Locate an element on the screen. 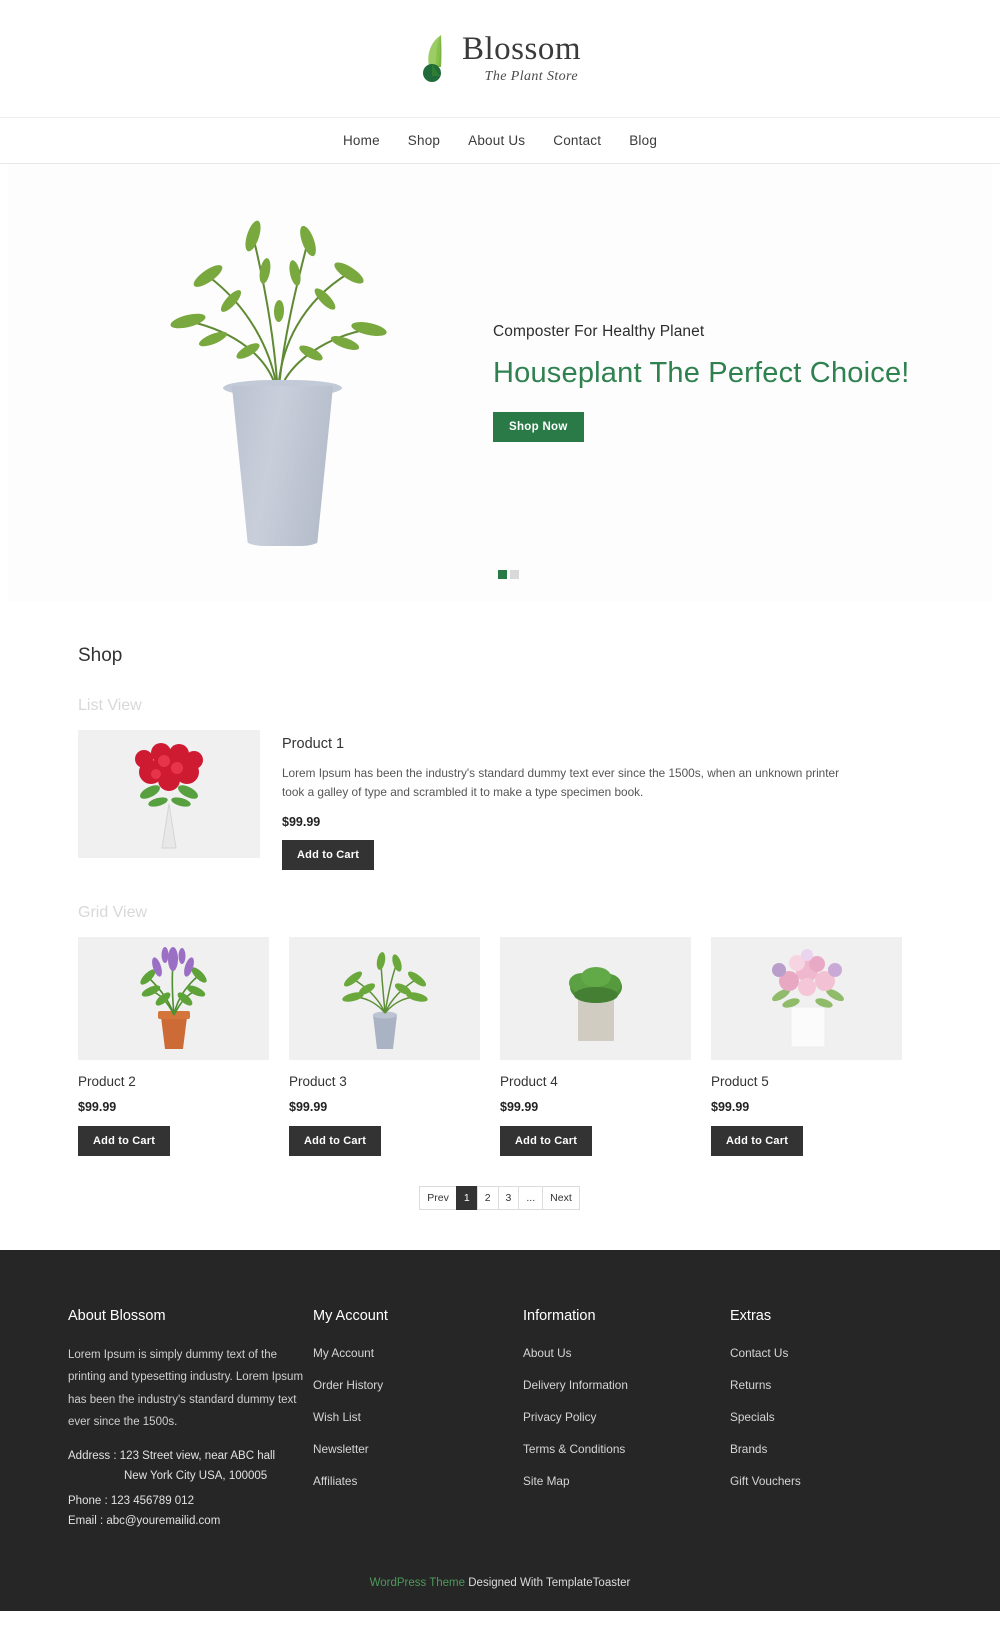 The height and width of the screenshot is (1636, 1000). footer-phone: Phone : 123 456789 012 is located at coordinates (131, 1500).